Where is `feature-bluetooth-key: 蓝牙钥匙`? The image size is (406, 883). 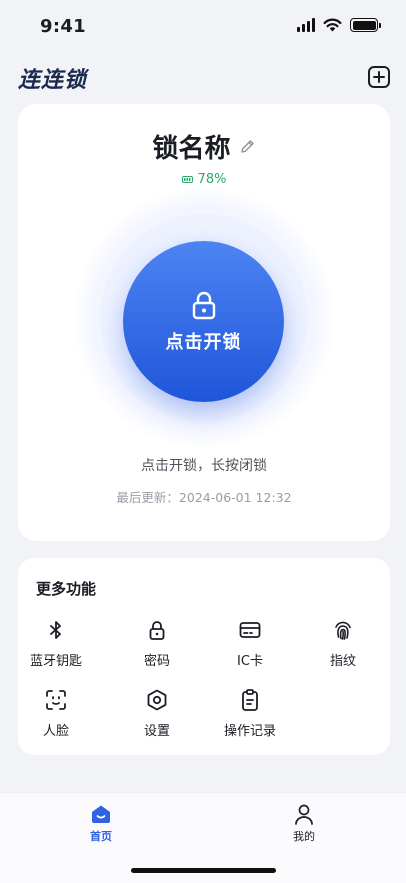
feature-bluetooth-key: 蓝牙钥匙 is located at coordinates (56, 643).